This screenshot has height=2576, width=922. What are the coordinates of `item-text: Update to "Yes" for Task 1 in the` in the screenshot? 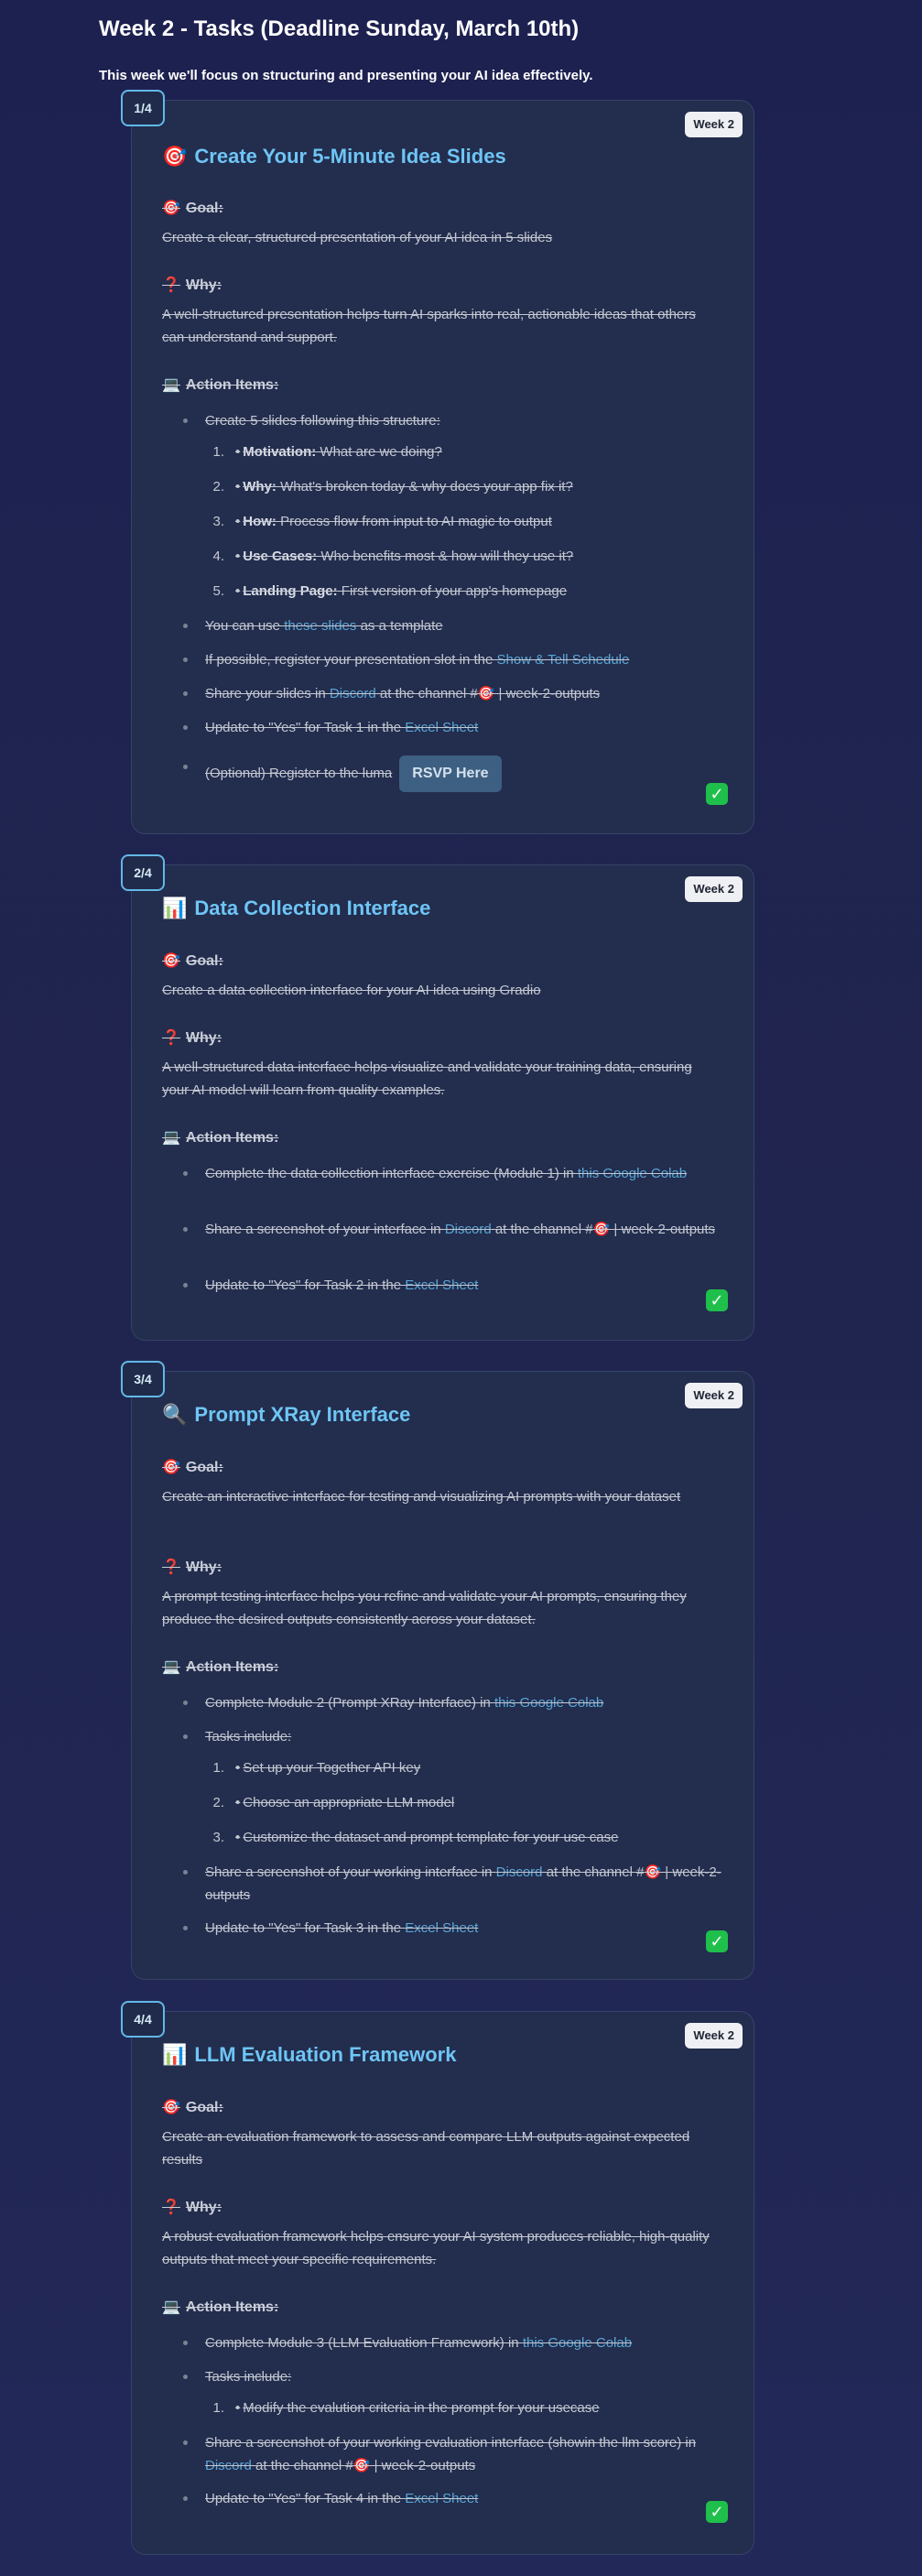 It's located at (305, 727).